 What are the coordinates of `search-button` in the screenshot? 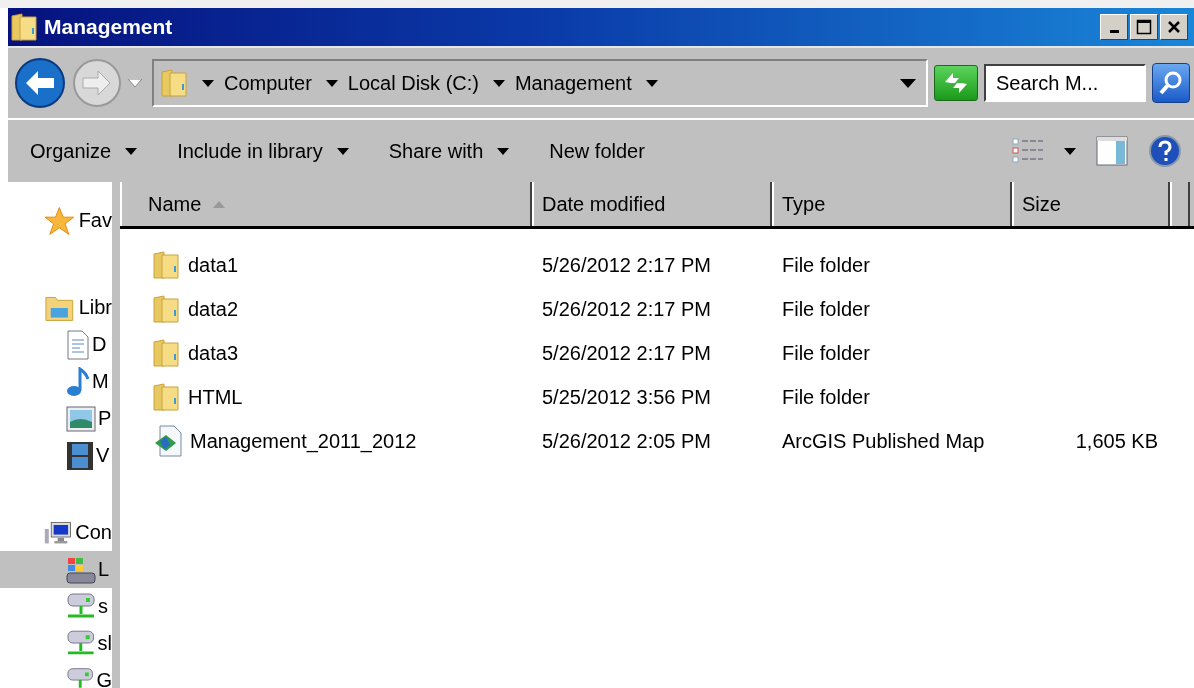 It's located at (1171, 83).